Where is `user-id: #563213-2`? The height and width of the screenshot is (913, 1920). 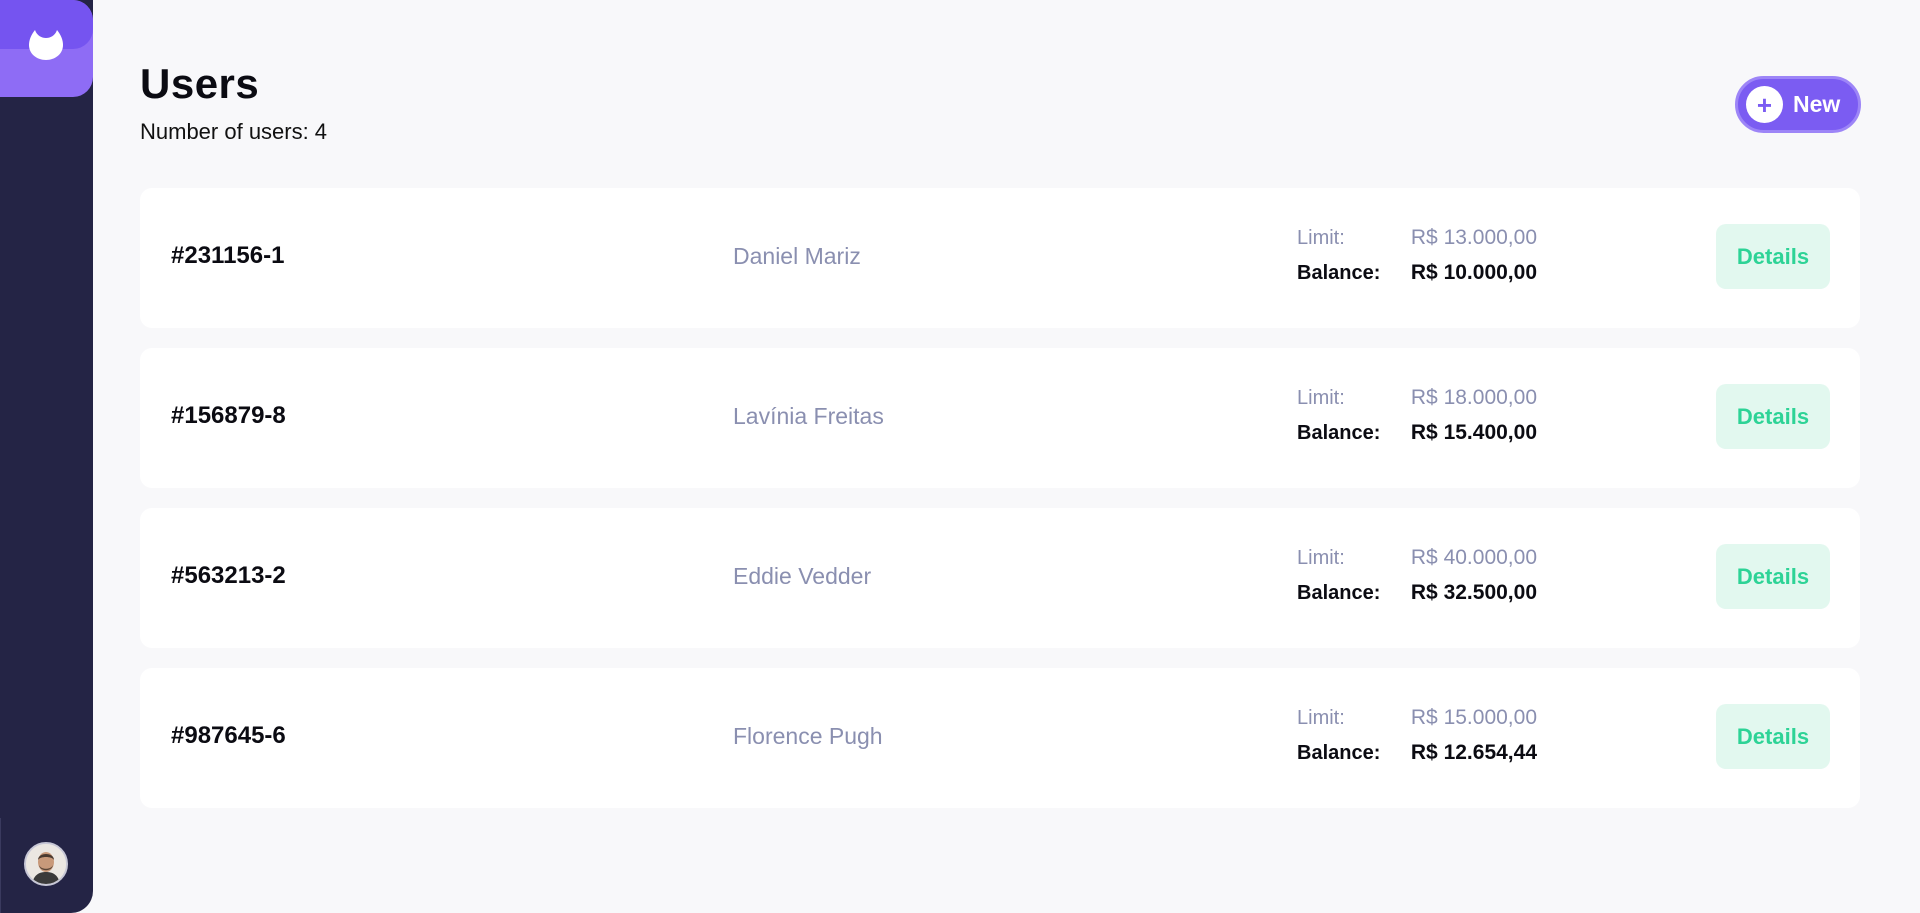 user-id: #563213-2 is located at coordinates (228, 575).